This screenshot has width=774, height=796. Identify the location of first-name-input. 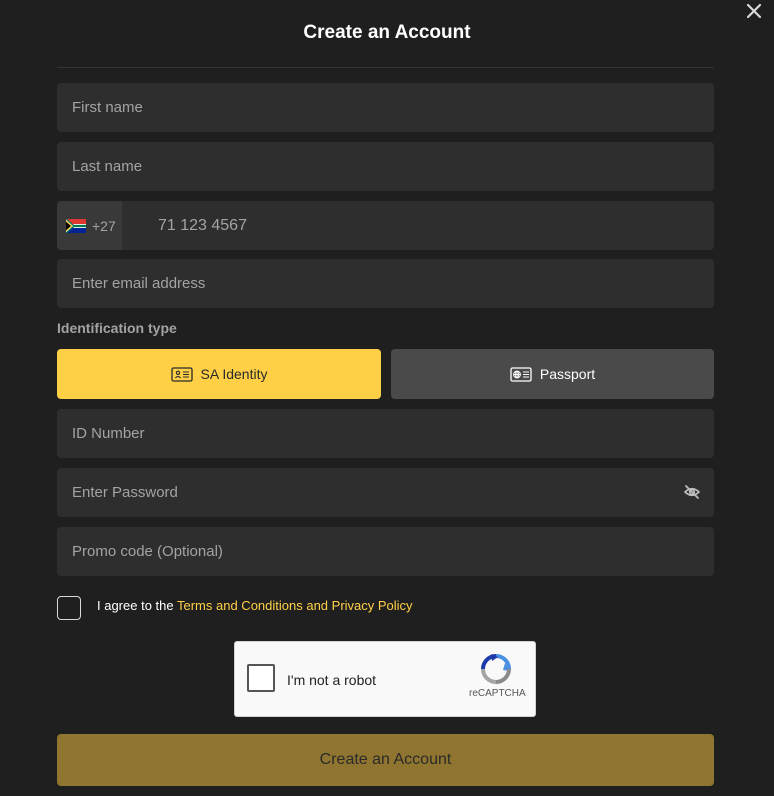
(385, 107).